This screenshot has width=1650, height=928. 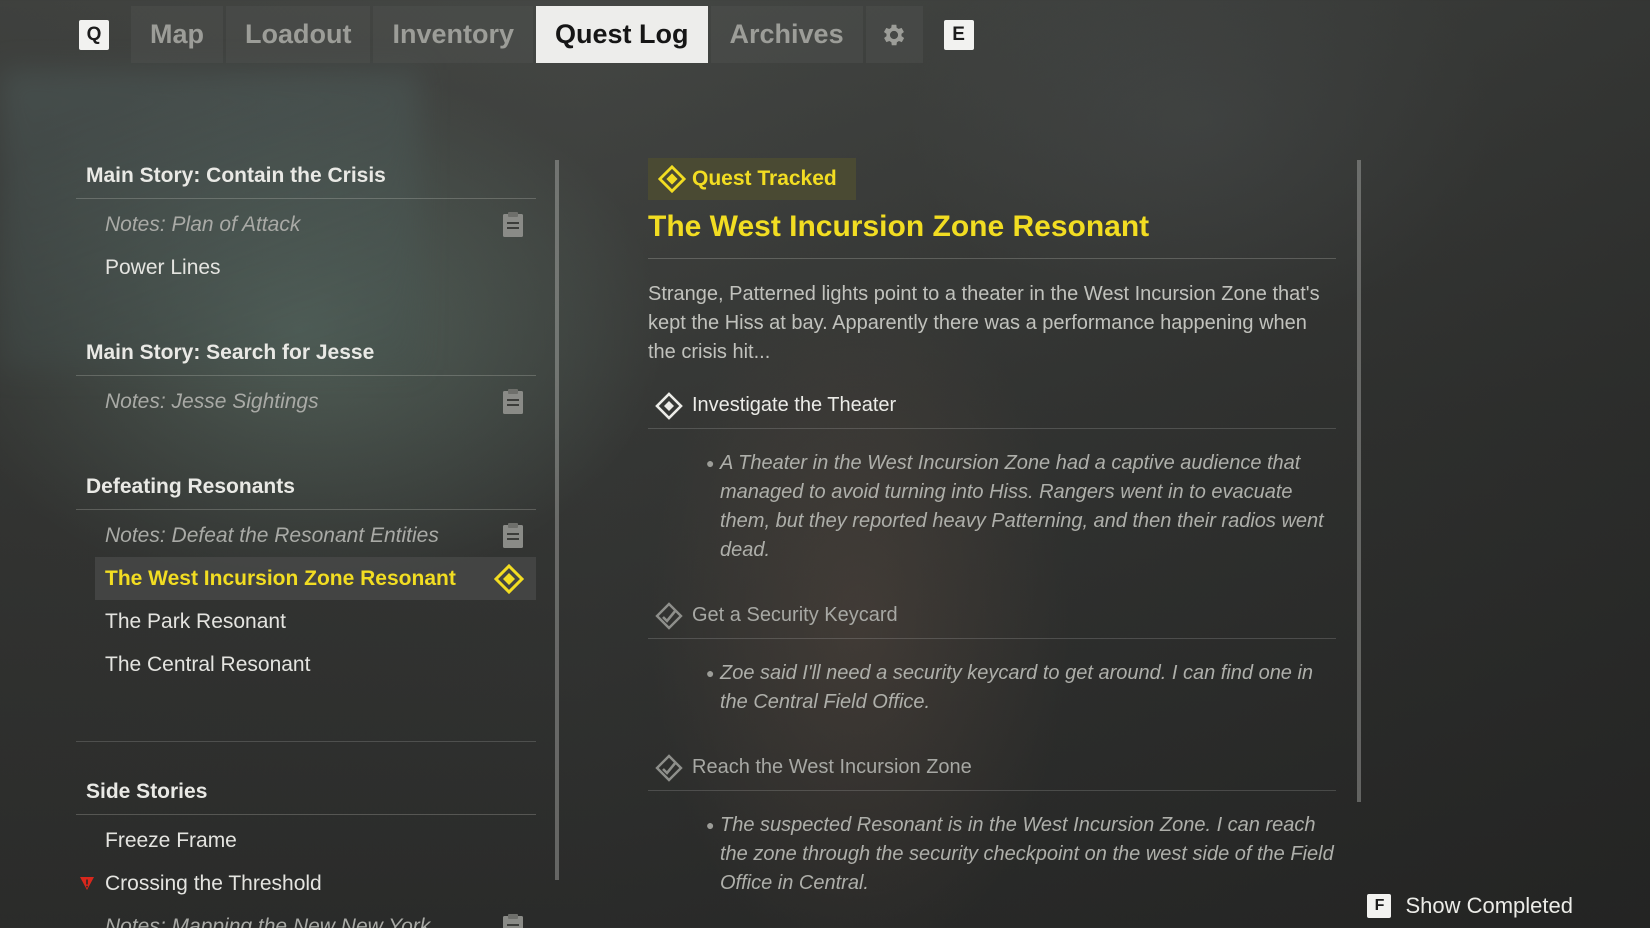 I want to click on quest-park-resonant: The Park Resonant, so click(x=306, y=621).